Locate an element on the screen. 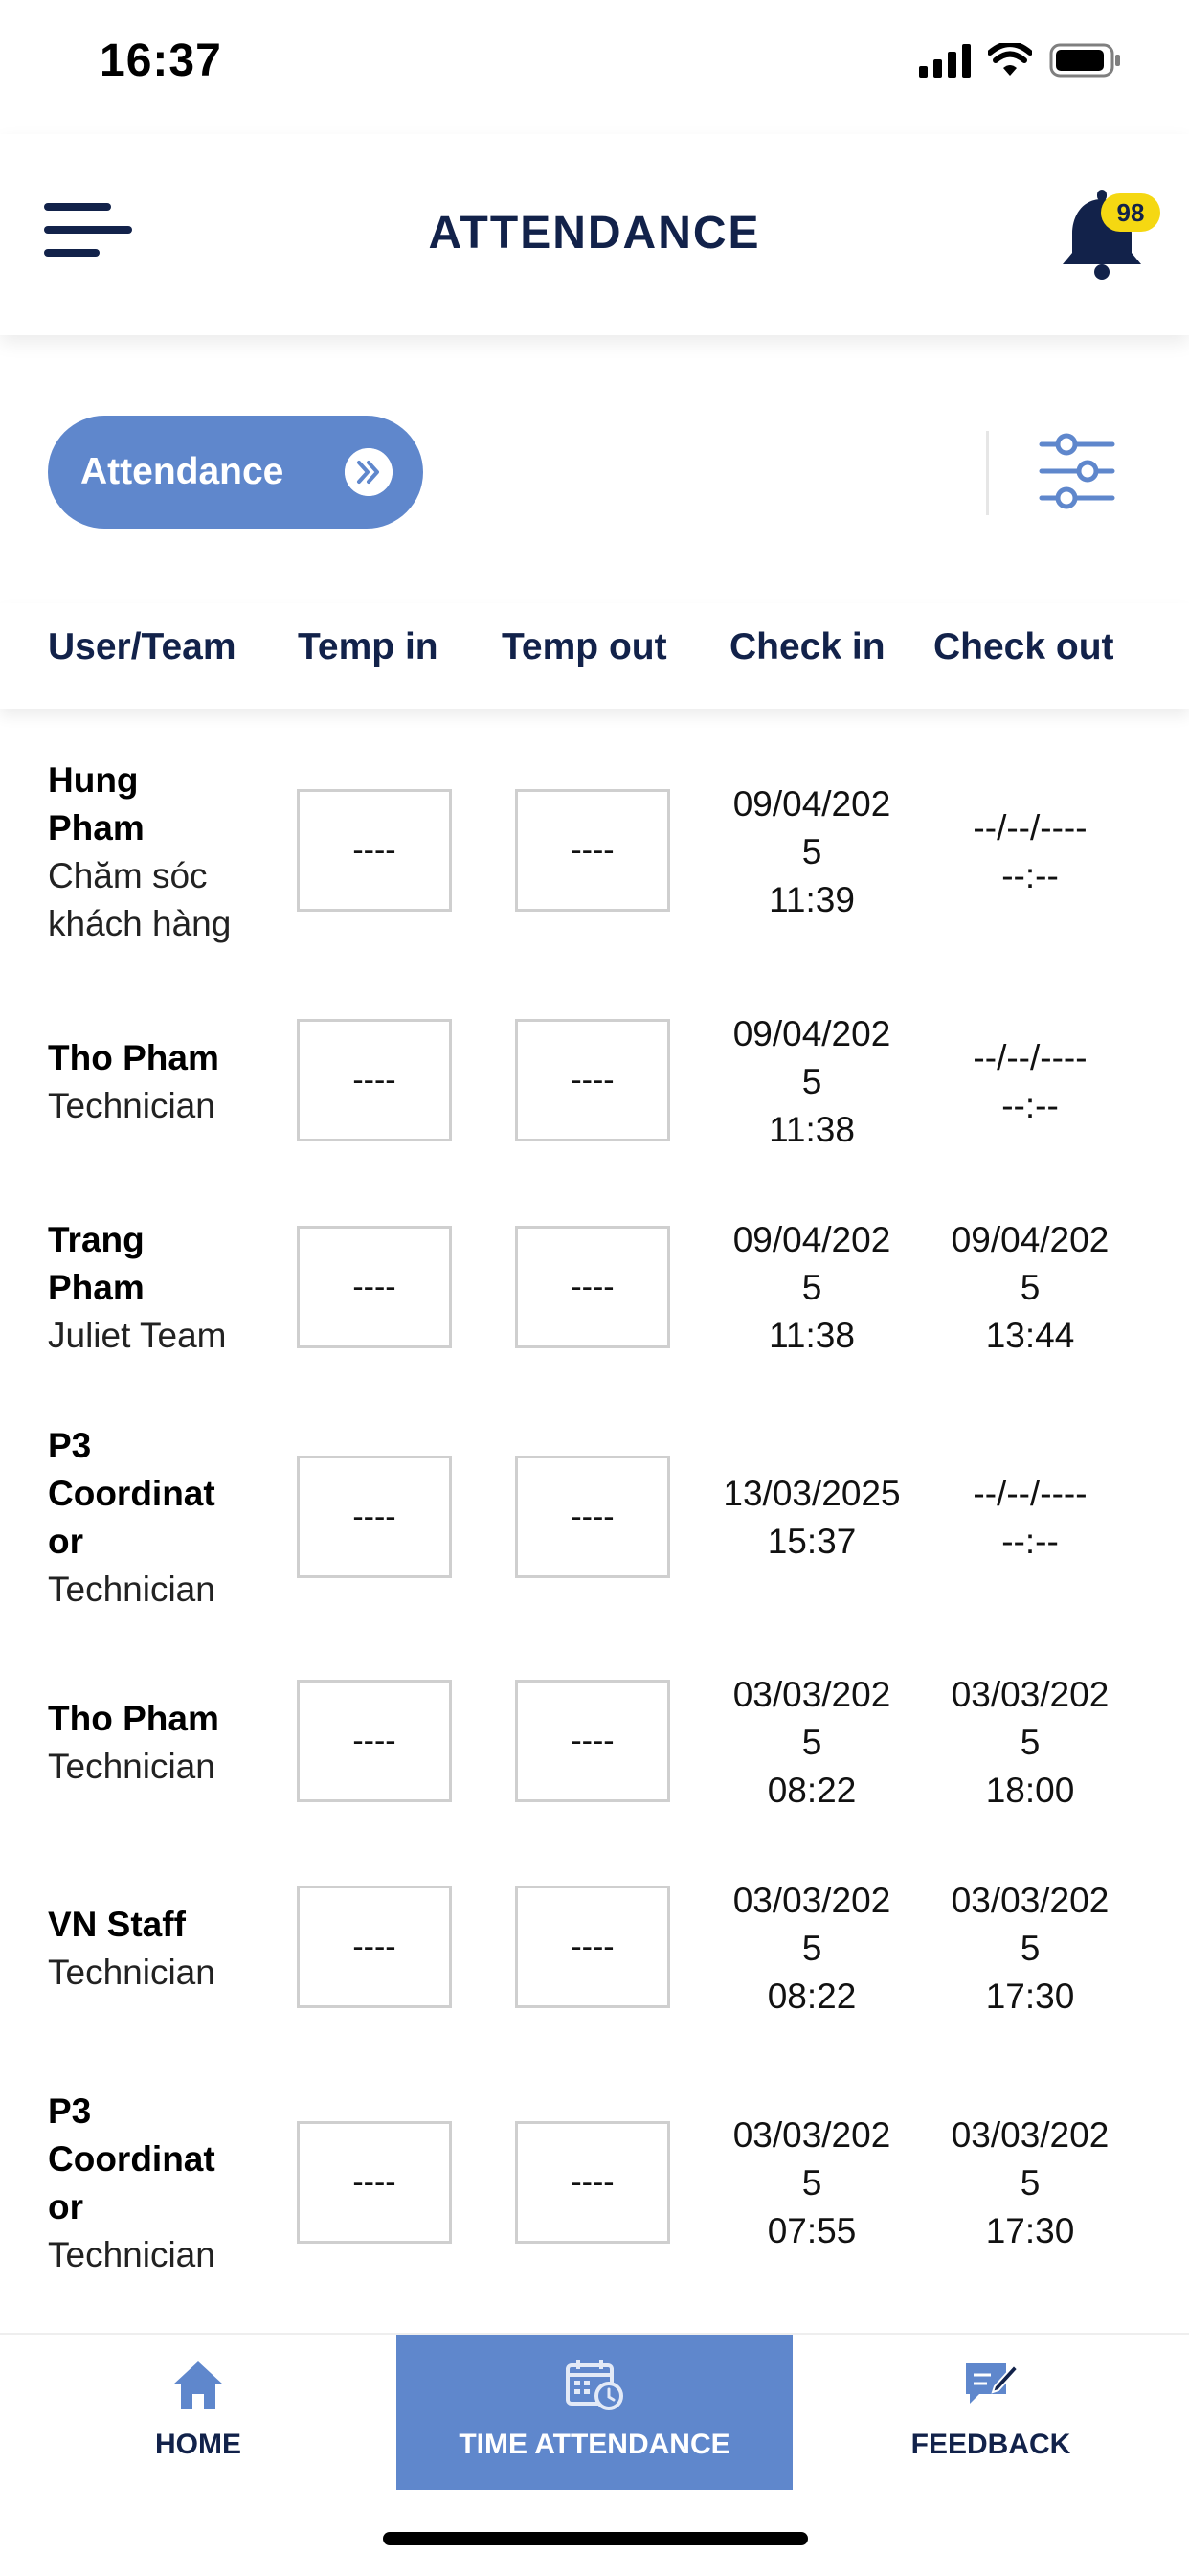 The height and width of the screenshot is (2576, 1189). user-cell: Trang Pham Juliet Team is located at coordinates (167, 1288).